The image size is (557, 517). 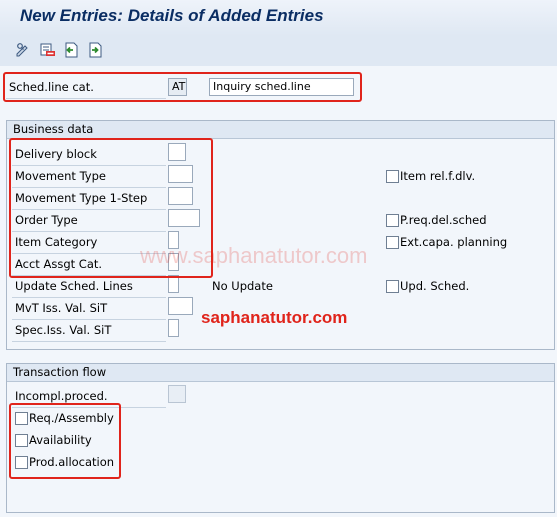 I want to click on watermark-faint: www.saphanatutor.com, so click(x=254, y=255).